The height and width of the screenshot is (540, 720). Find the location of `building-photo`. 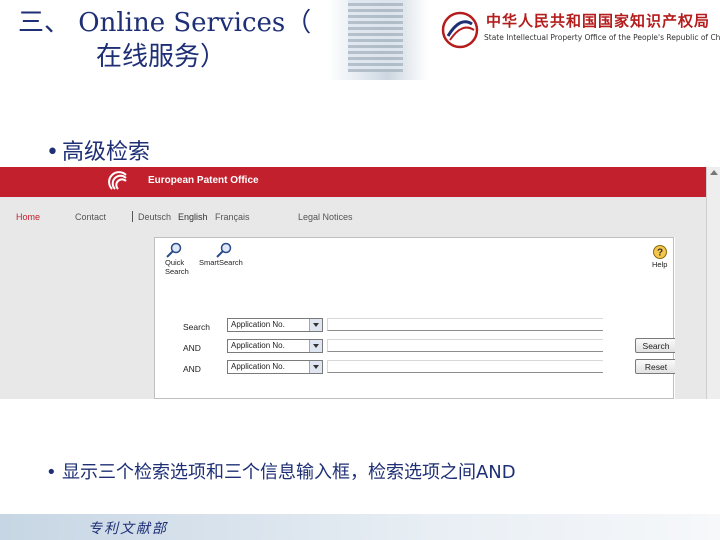

building-photo is located at coordinates (378, 40).